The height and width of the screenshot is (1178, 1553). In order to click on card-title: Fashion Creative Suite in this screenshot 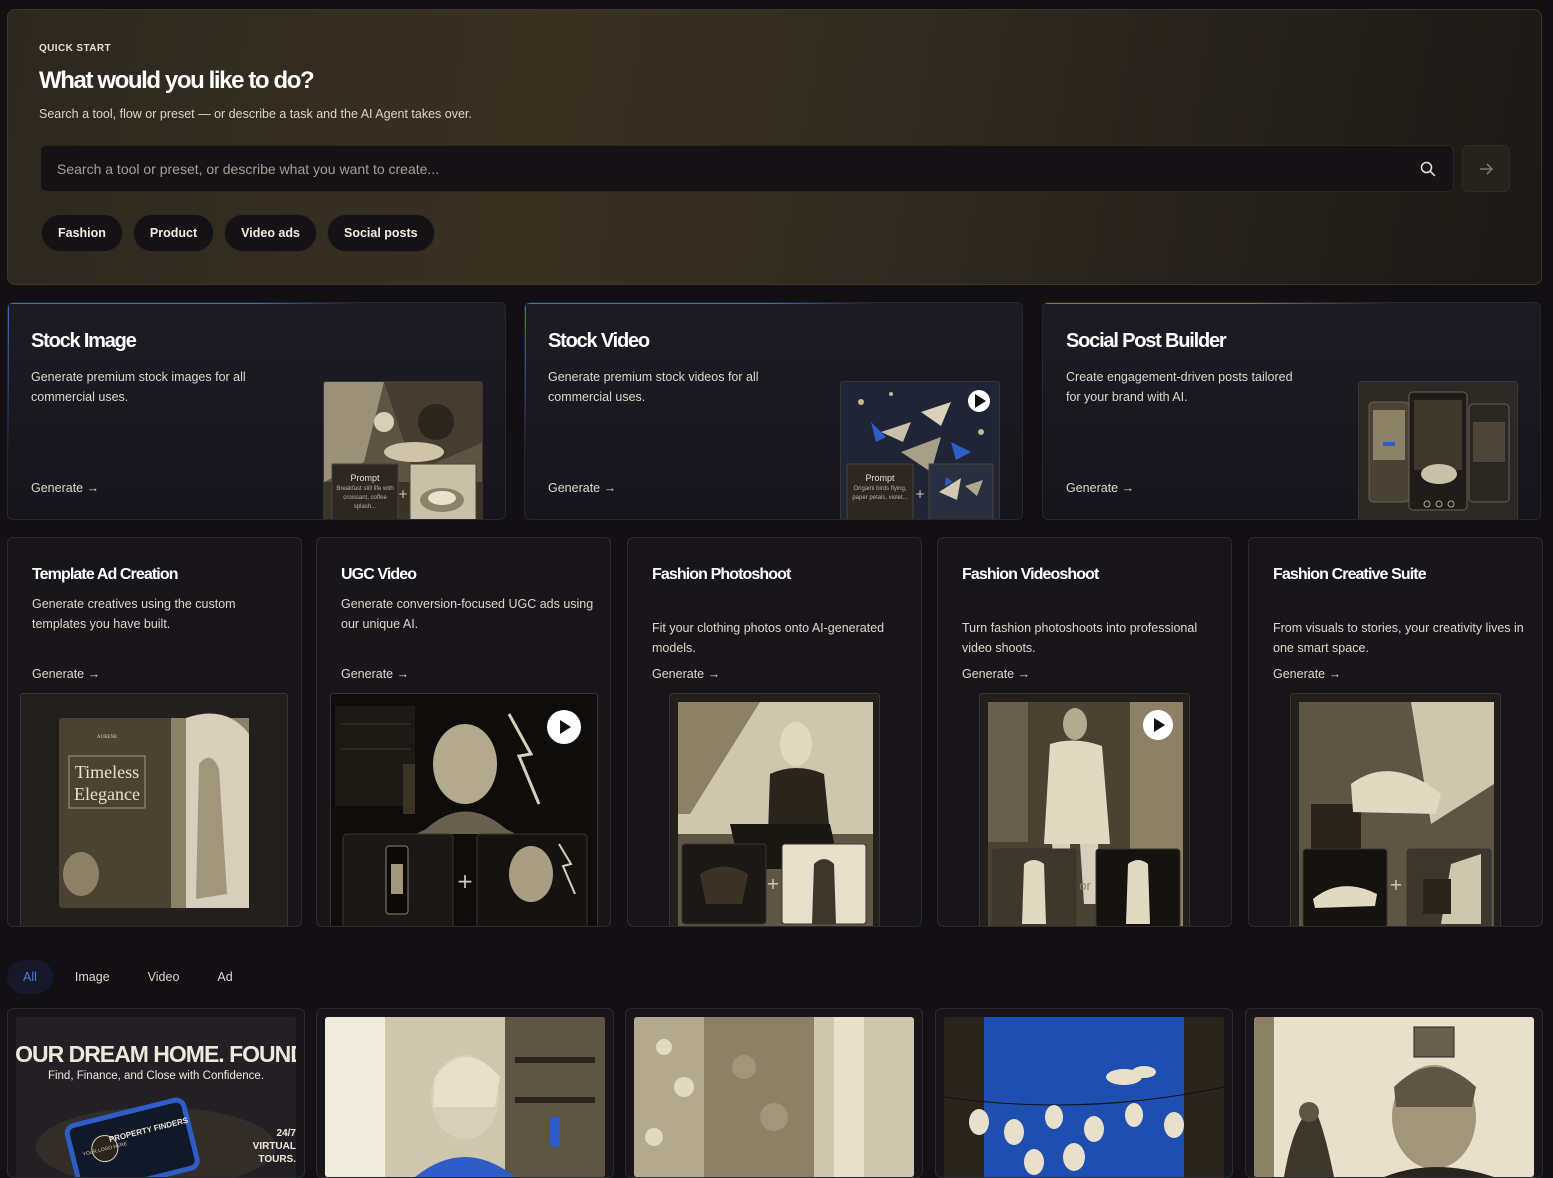, I will do `click(1350, 574)`.